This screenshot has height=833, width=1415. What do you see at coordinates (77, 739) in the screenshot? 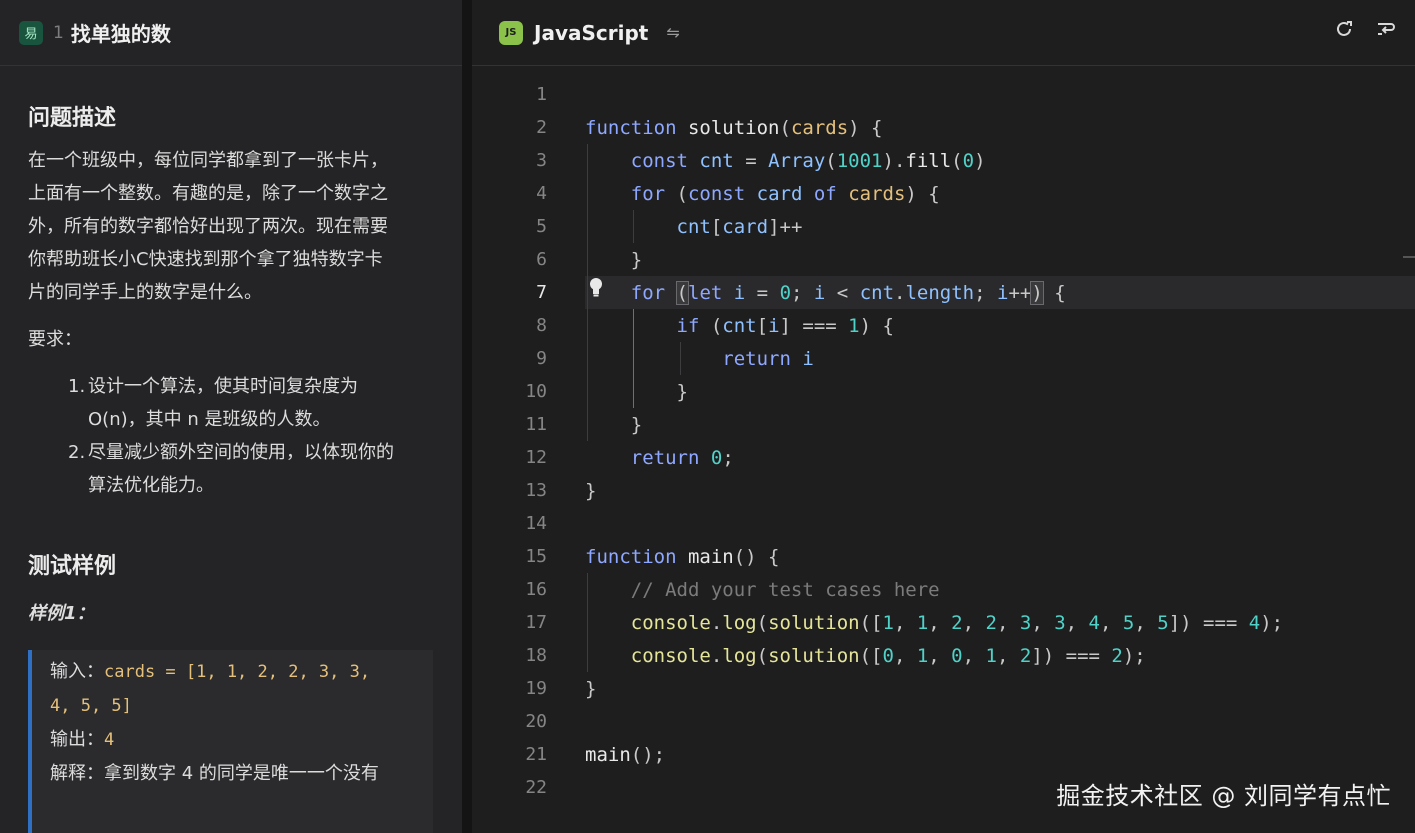
I see `output-label: 输出：` at bounding box center [77, 739].